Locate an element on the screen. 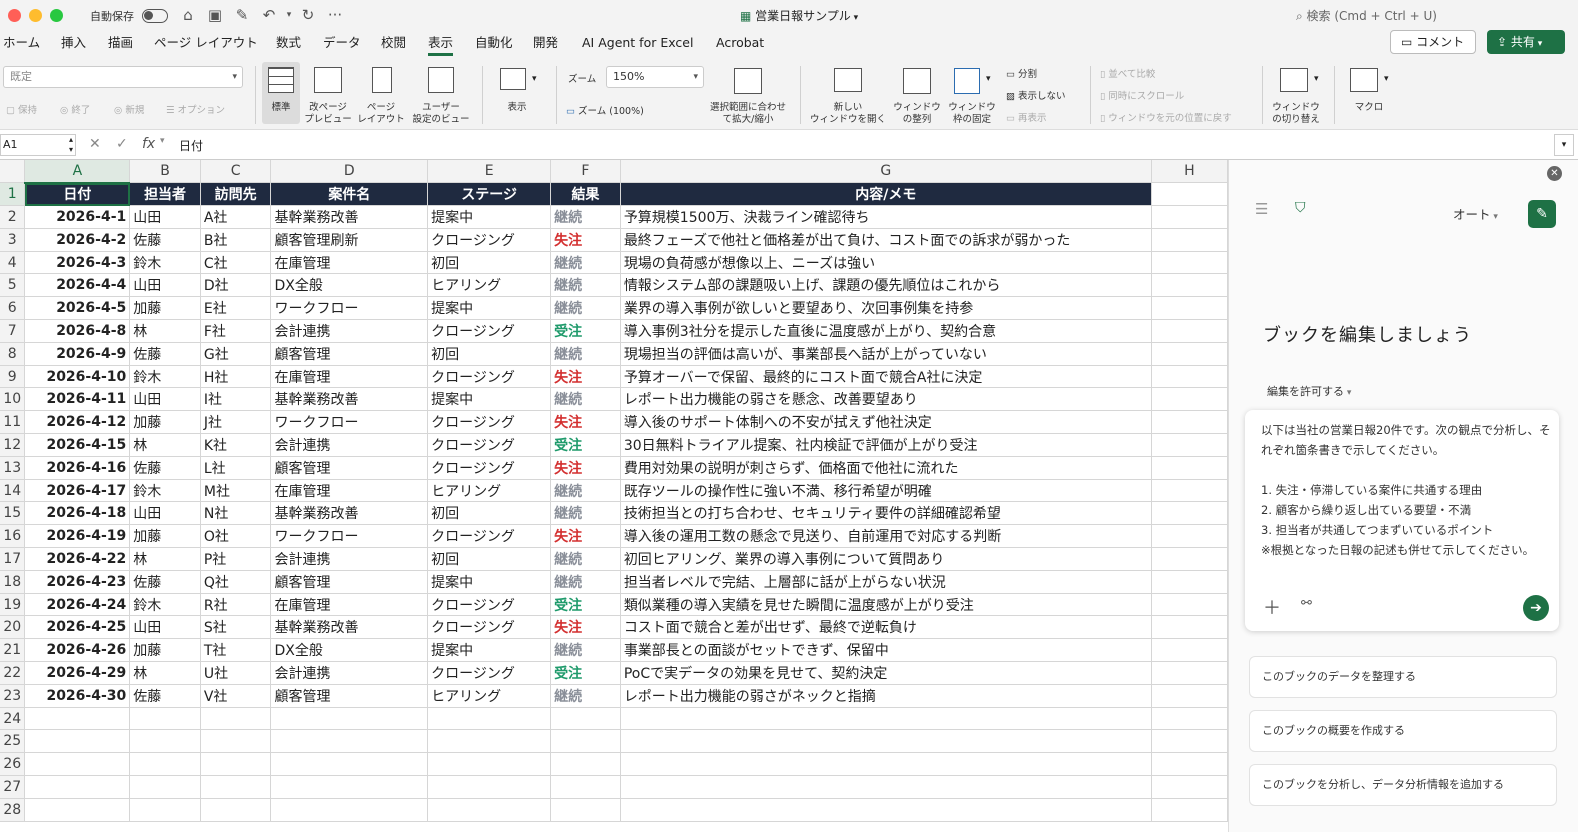 The image size is (1578, 832). custom-views-button: ユーザー 設定のビュー is located at coordinates (441, 93).